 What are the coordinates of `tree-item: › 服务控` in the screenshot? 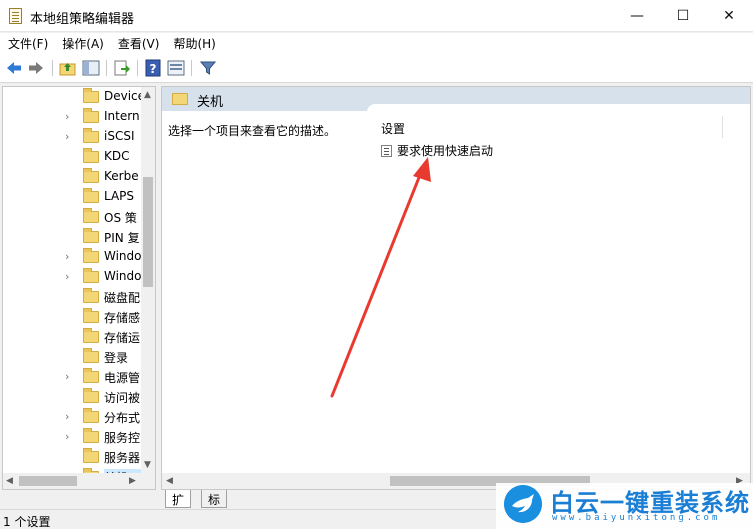 It's located at (73, 437).